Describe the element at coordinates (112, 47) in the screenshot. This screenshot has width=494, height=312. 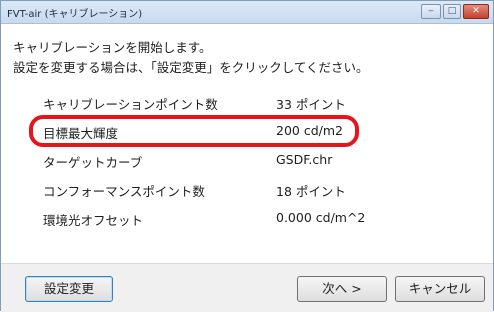
I see `instruction-line-1: キャリブレーションを開始します。` at that location.